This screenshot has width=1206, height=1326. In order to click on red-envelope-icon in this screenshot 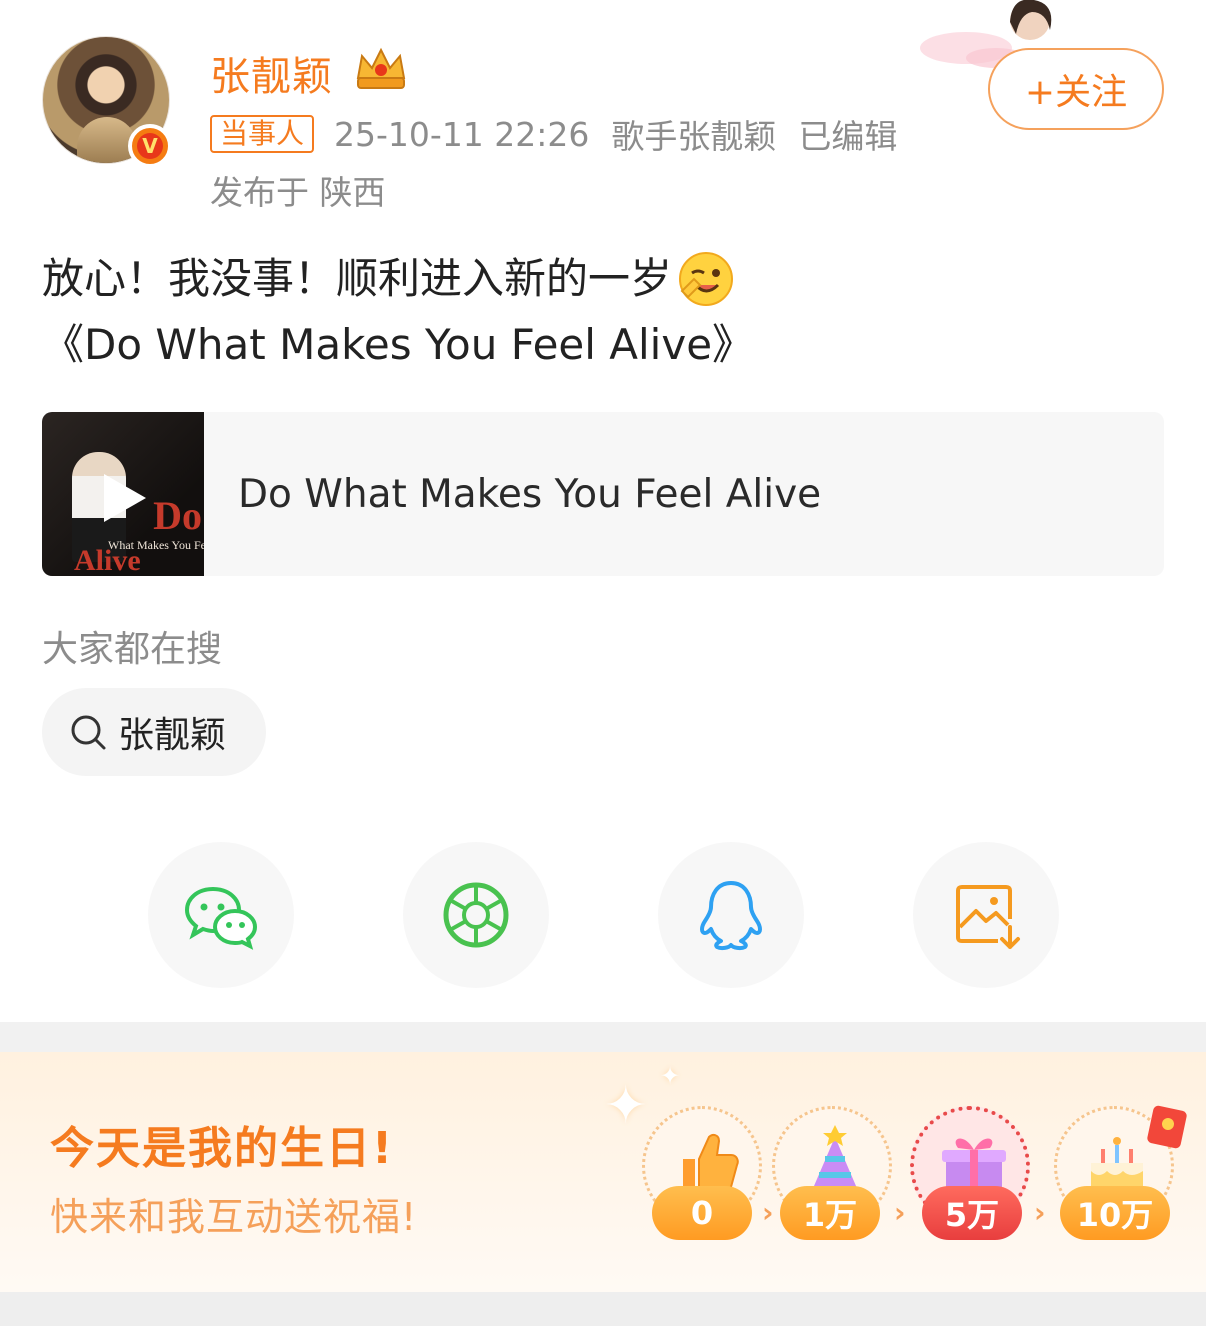, I will do `click(1167, 1127)`.